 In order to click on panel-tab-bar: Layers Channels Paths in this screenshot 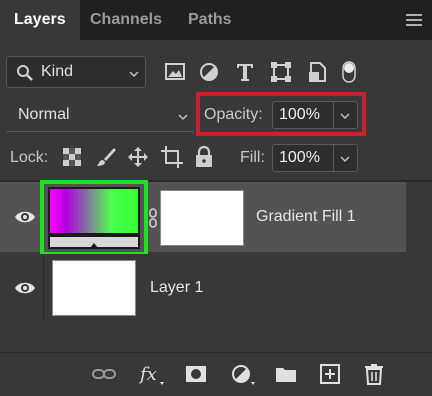, I will do `click(216, 20)`.